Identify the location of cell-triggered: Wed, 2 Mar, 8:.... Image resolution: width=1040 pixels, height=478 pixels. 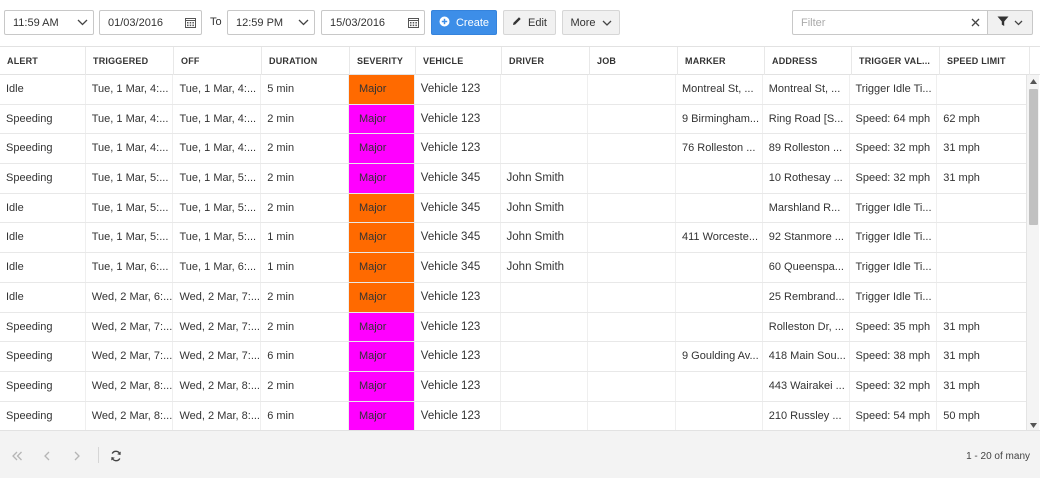
(130, 415).